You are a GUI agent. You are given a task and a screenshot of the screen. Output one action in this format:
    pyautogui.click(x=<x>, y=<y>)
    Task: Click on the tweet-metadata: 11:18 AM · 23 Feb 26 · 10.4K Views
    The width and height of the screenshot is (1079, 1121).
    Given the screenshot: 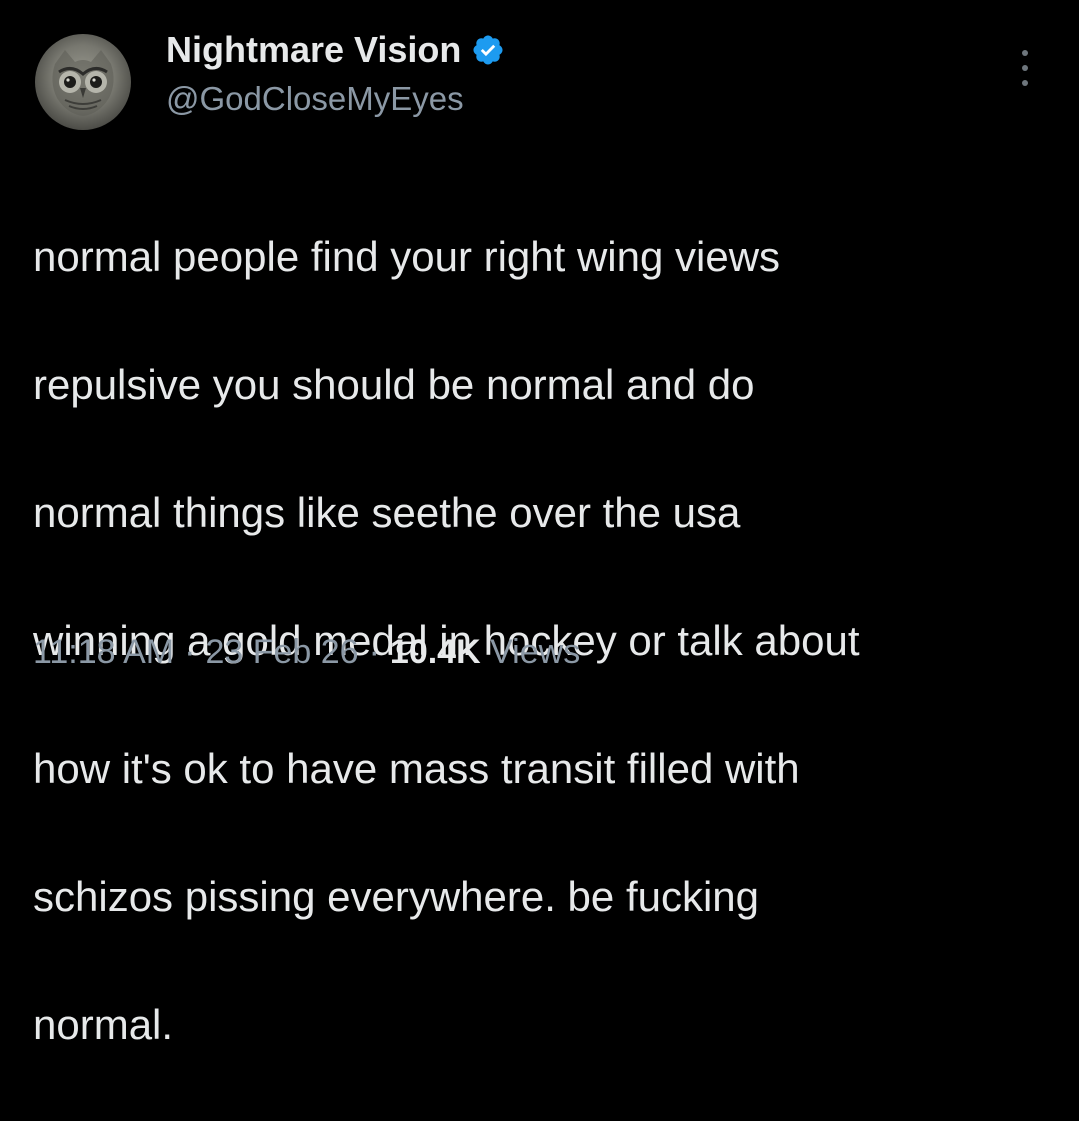 What is the action you would take?
    pyautogui.click(x=306, y=652)
    